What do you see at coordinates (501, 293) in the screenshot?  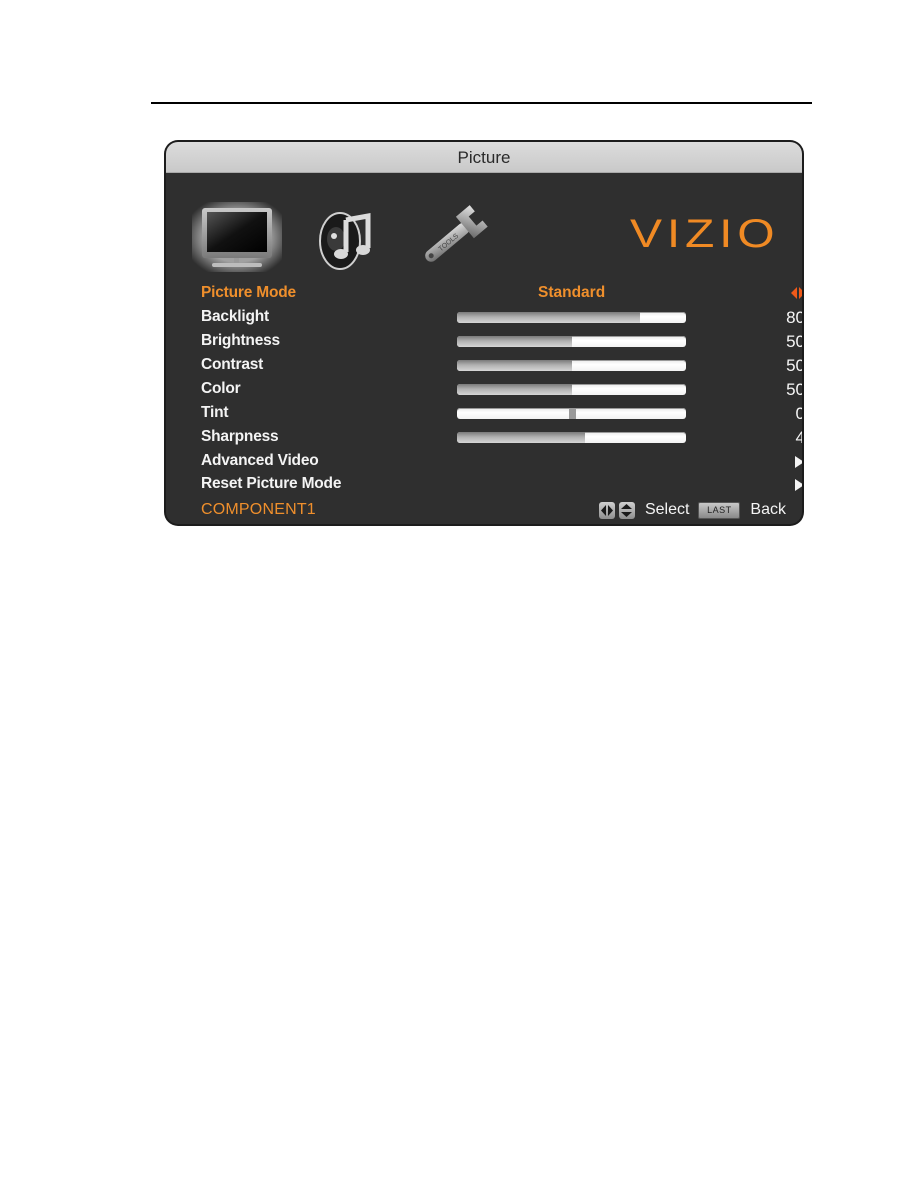 I see `menu-item-picture-mode: Picture Mode Standard` at bounding box center [501, 293].